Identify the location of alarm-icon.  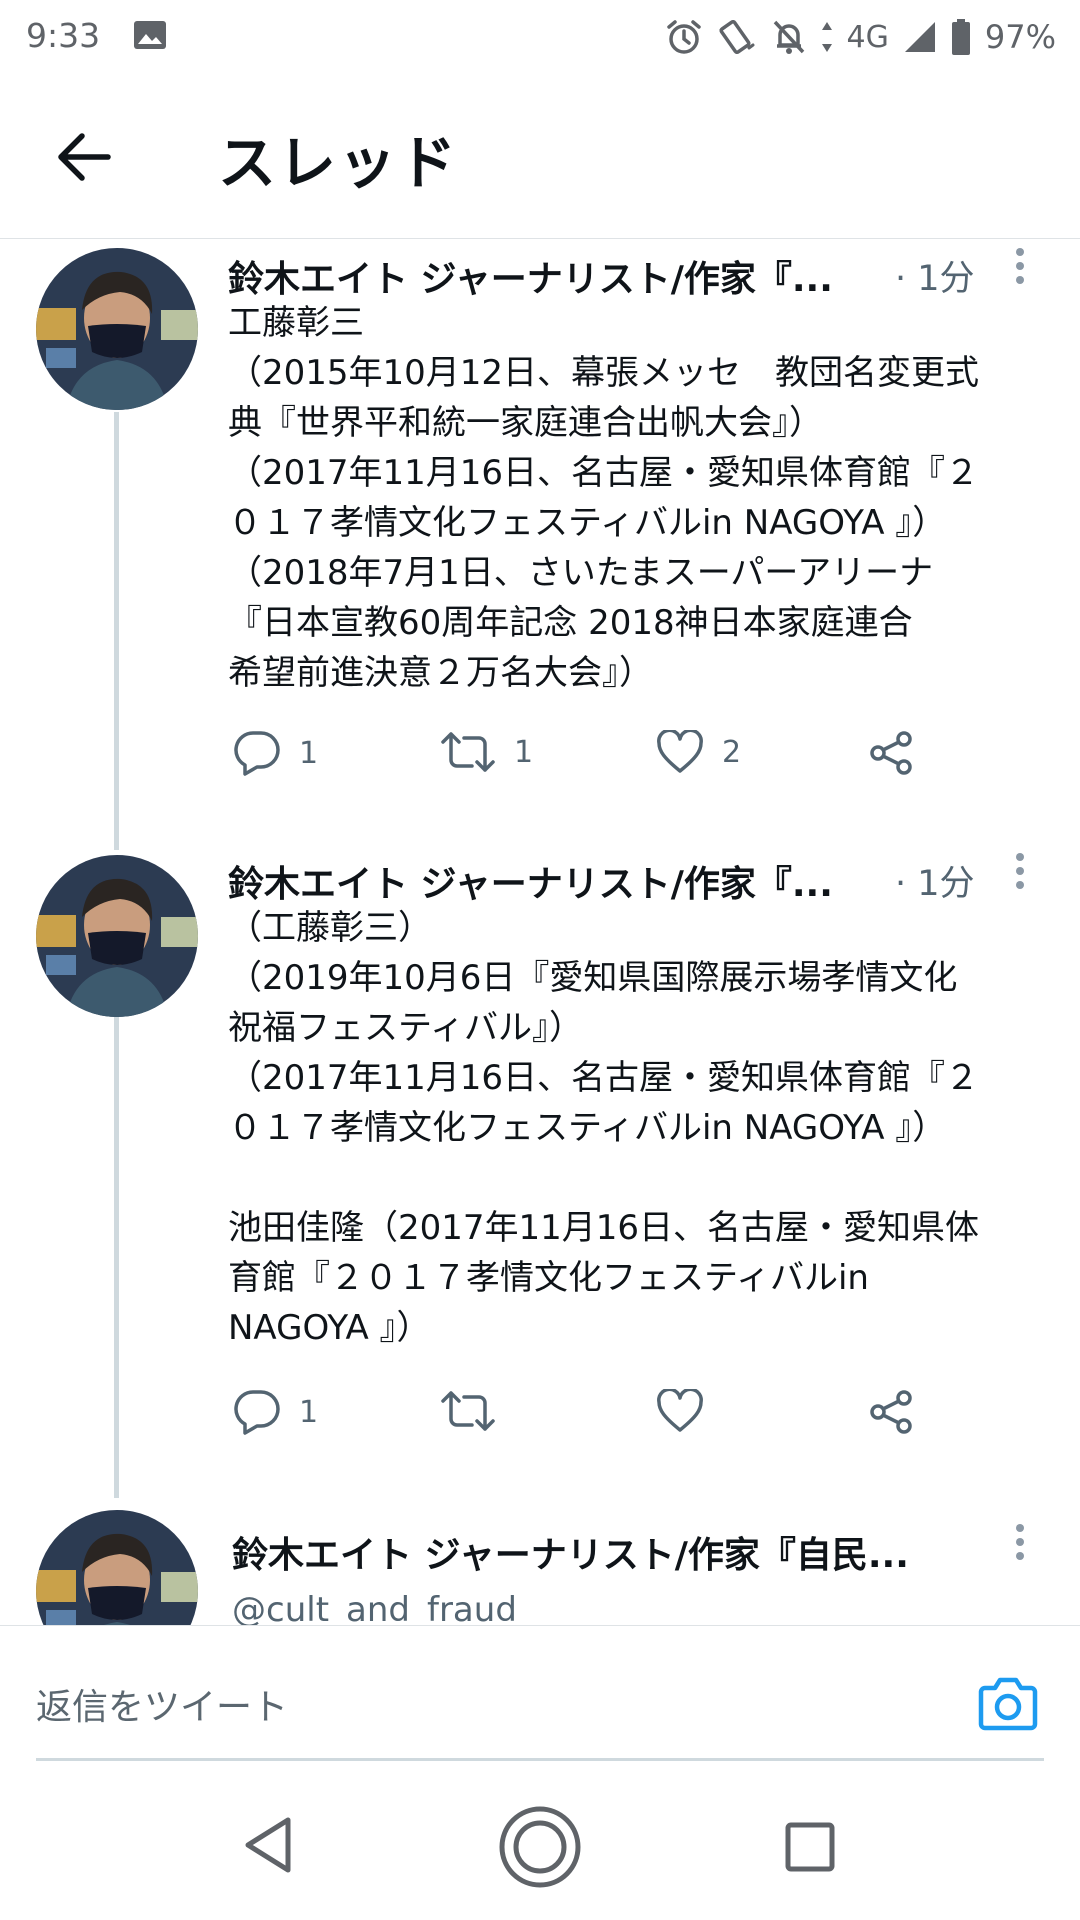
(683, 37).